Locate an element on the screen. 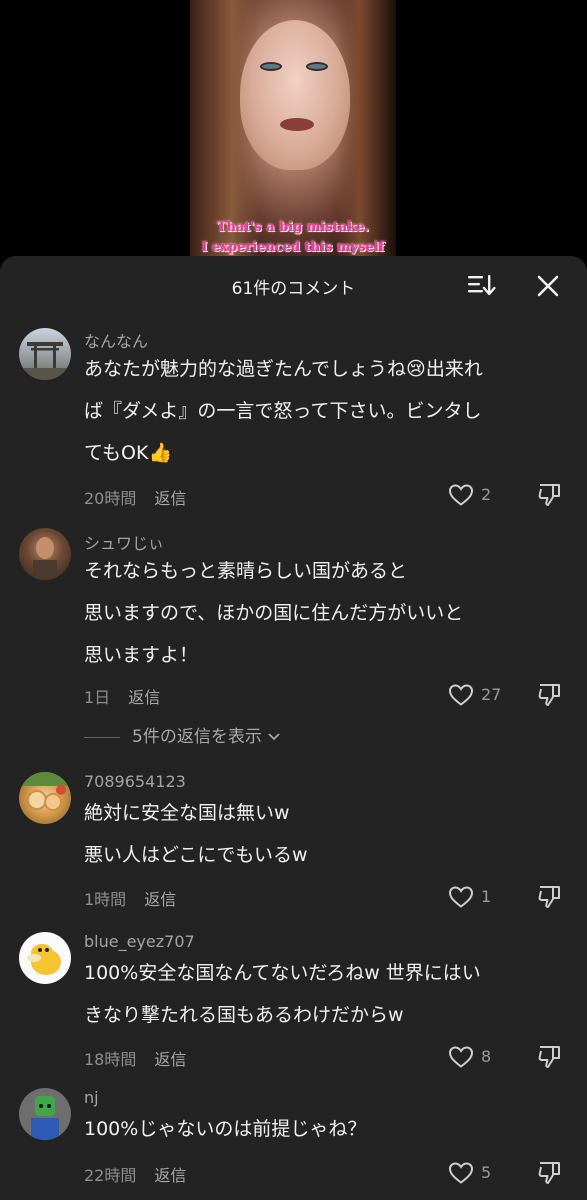 The width and height of the screenshot is (587, 1200). sort-button is located at coordinates (481, 285).